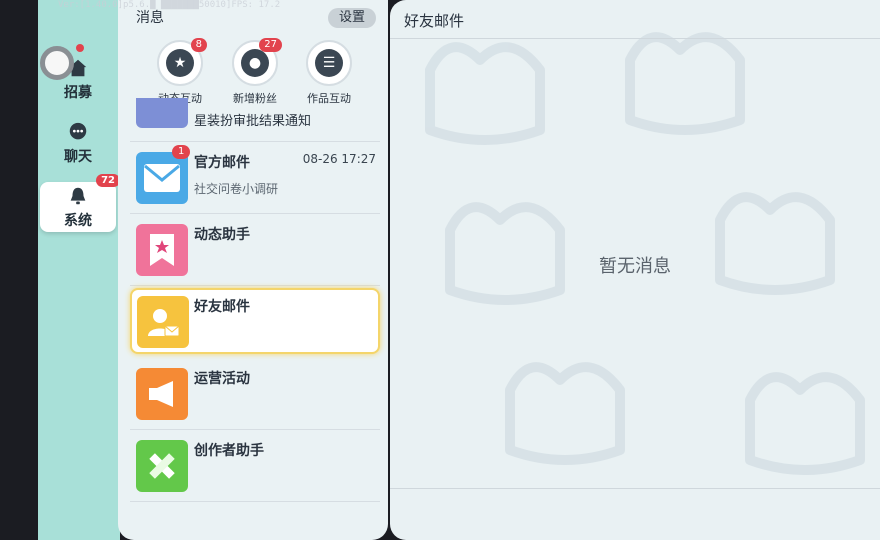 This screenshot has width=880, height=540. What do you see at coordinates (255, 179) in the screenshot?
I see `list-item-official-mail: 1 官方邮件 08-26 17:27 社交问卷小调研` at bounding box center [255, 179].